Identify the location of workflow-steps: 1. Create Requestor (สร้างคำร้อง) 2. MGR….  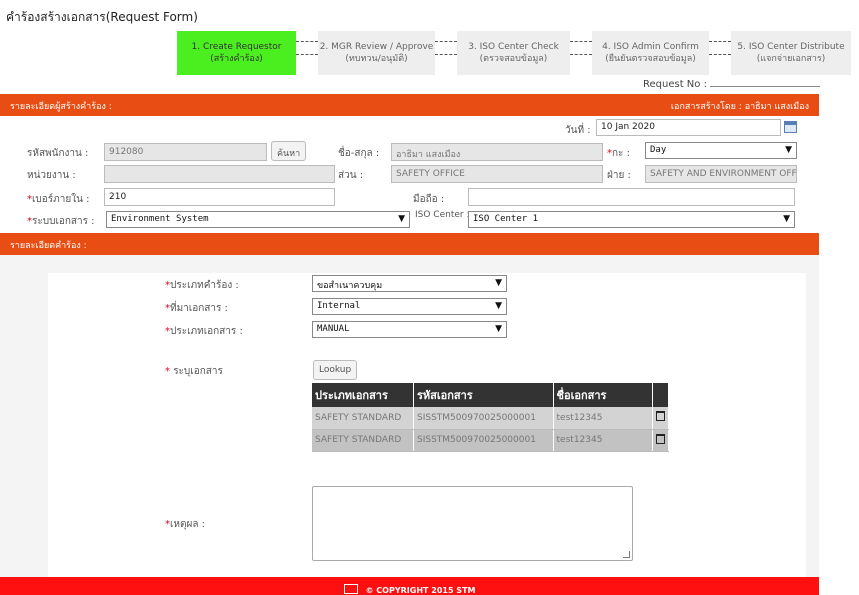
(429, 53).